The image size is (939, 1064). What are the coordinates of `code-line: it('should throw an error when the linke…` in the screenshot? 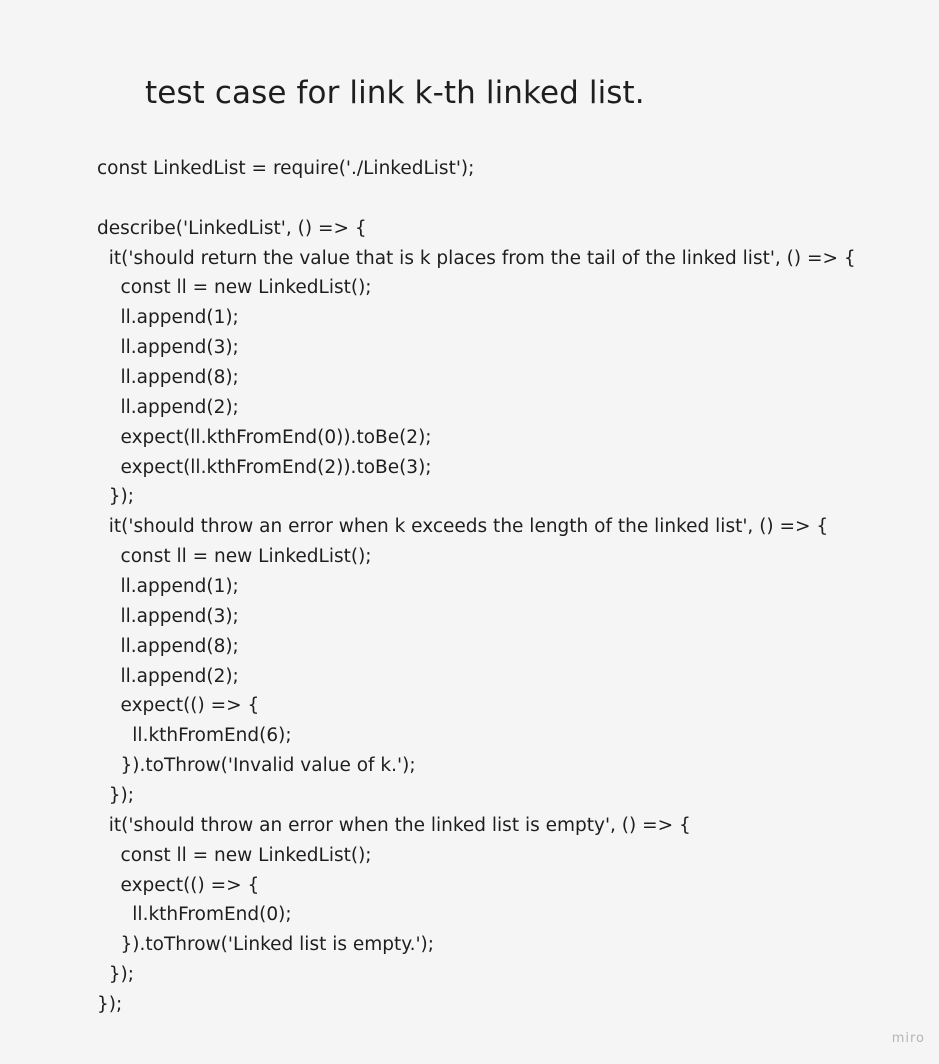 It's located at (394, 825).